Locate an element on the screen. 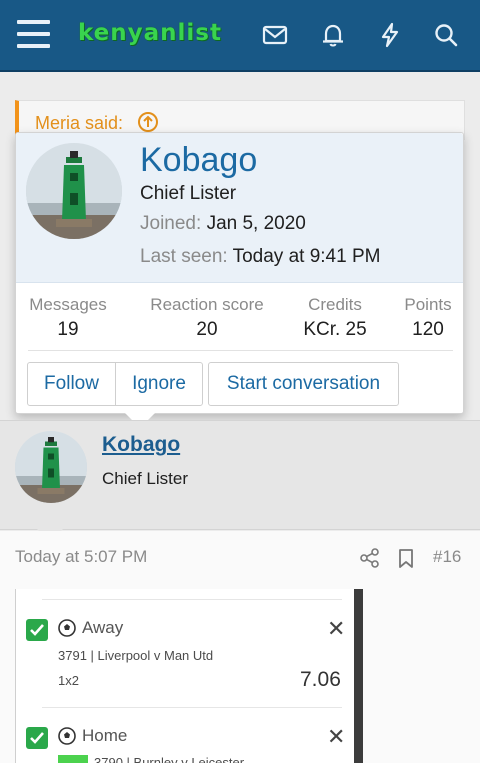 This screenshot has height=763, width=480. stat-value: 120 is located at coordinates (428, 329).